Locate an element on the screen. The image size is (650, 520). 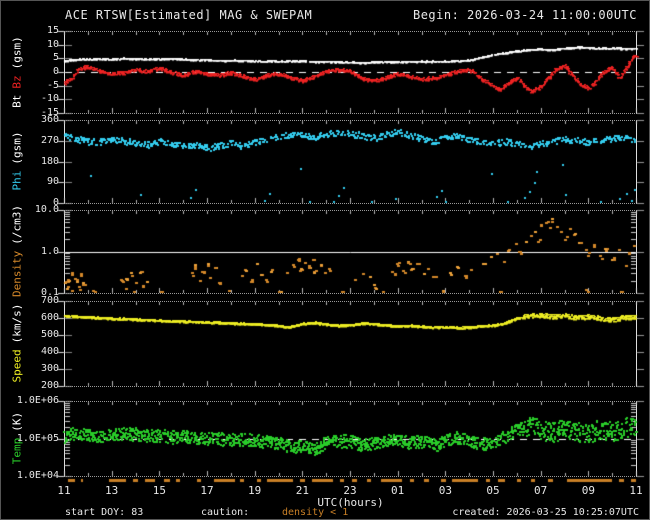
y-tick-label: 1.0E+06 is located at coordinates (37, 400).